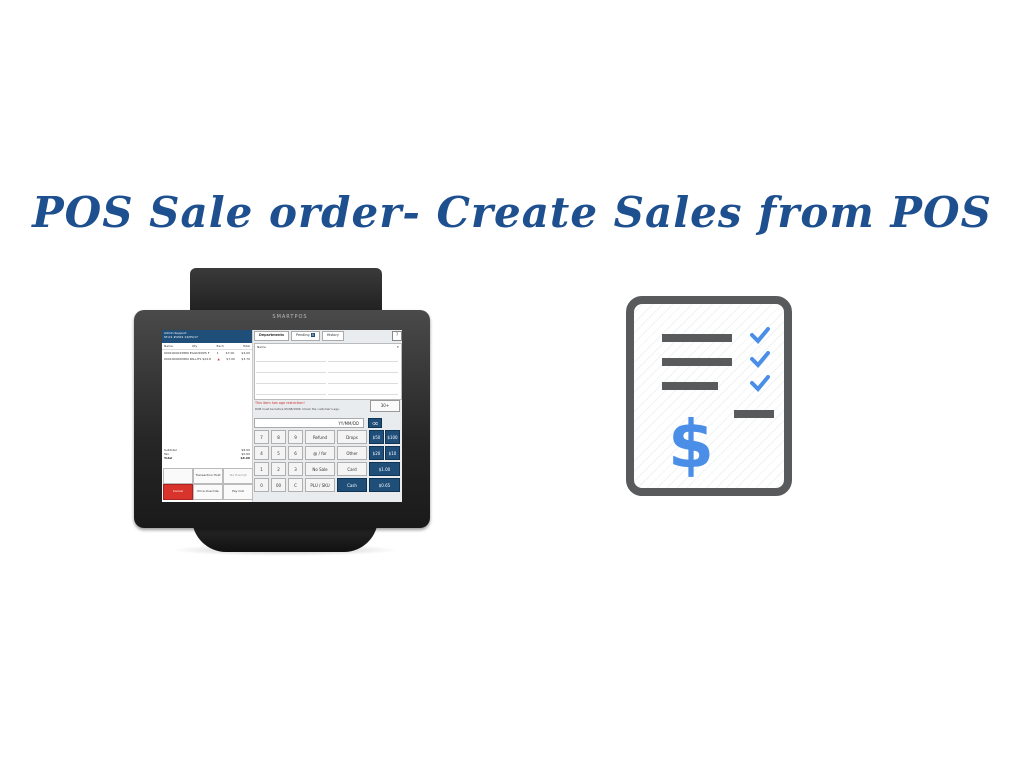  Describe the element at coordinates (272, 336) in the screenshot. I see `tab-departments: Departments` at that location.